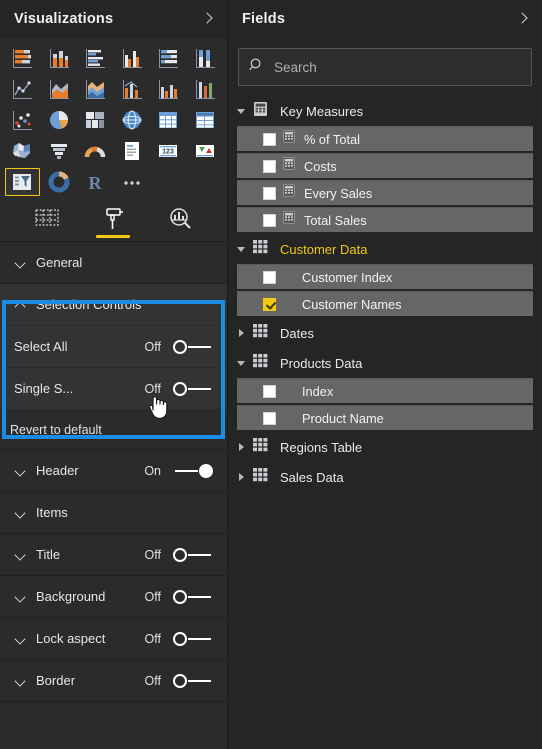 This screenshot has width=542, height=749. What do you see at coordinates (113, 639) in the screenshot?
I see `format-section-lock-aspect: Lock aspect Off` at bounding box center [113, 639].